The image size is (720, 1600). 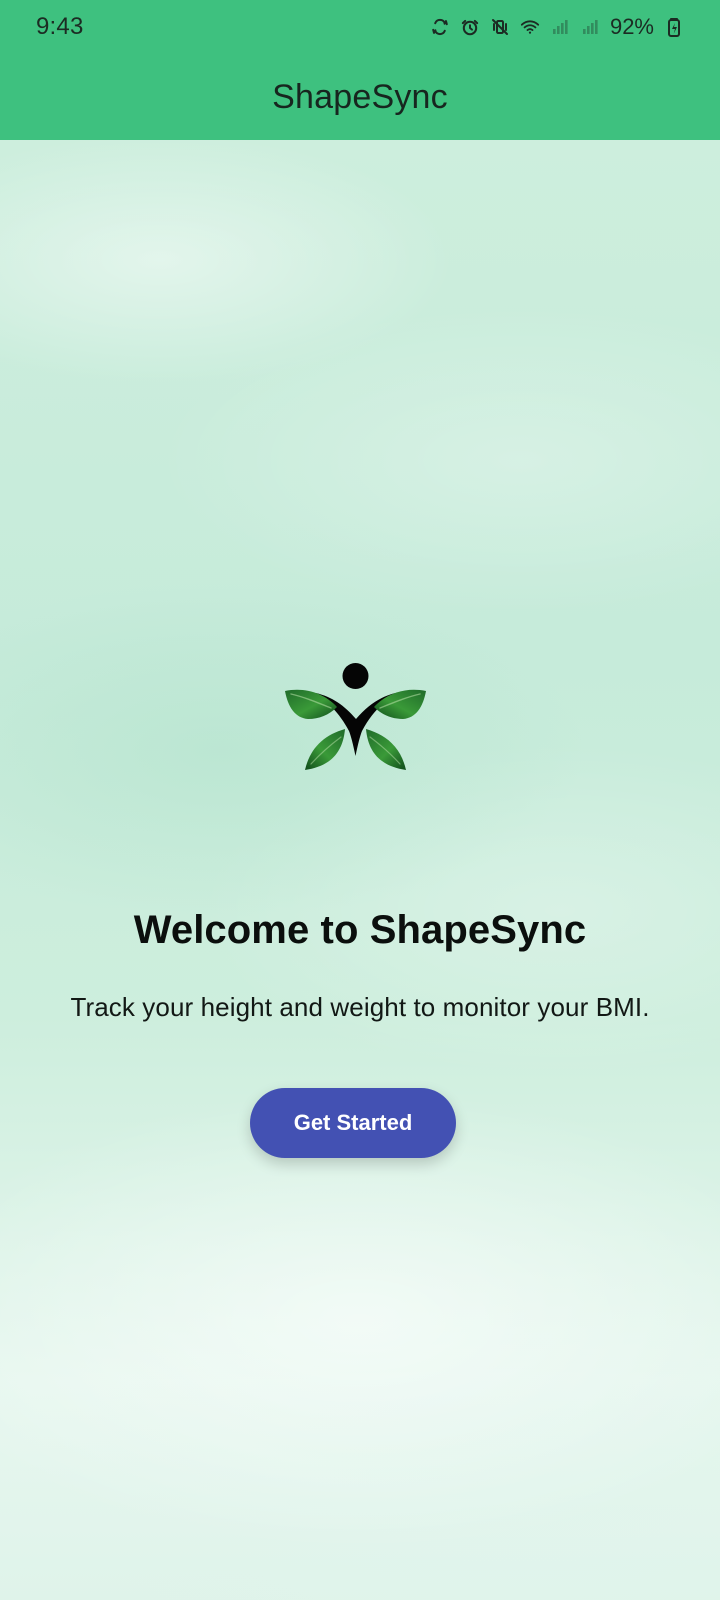 What do you see at coordinates (470, 27) in the screenshot?
I see `alarm-icon` at bounding box center [470, 27].